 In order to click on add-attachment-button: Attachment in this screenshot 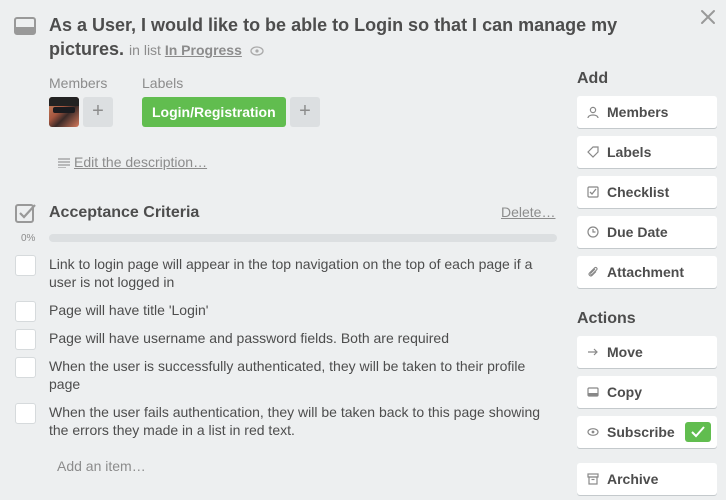, I will do `click(647, 272)`.